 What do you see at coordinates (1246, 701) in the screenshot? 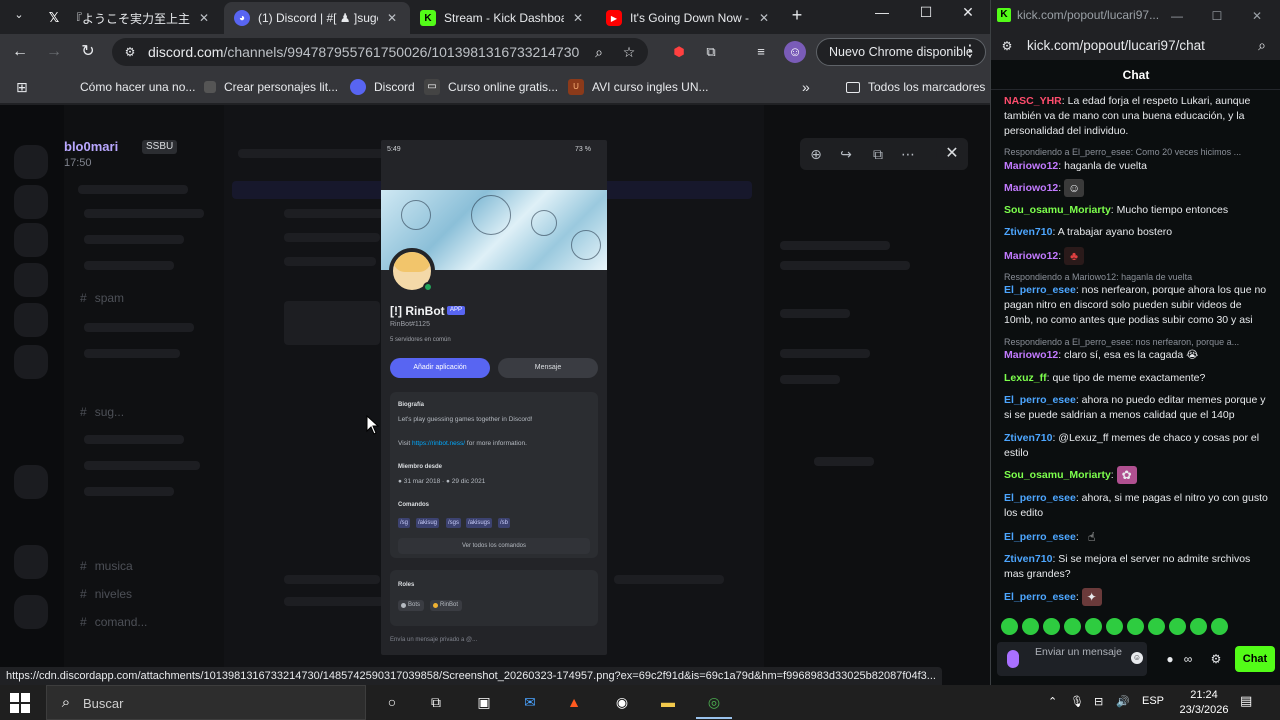
I see `notifications-icon: ▤` at bounding box center [1246, 701].